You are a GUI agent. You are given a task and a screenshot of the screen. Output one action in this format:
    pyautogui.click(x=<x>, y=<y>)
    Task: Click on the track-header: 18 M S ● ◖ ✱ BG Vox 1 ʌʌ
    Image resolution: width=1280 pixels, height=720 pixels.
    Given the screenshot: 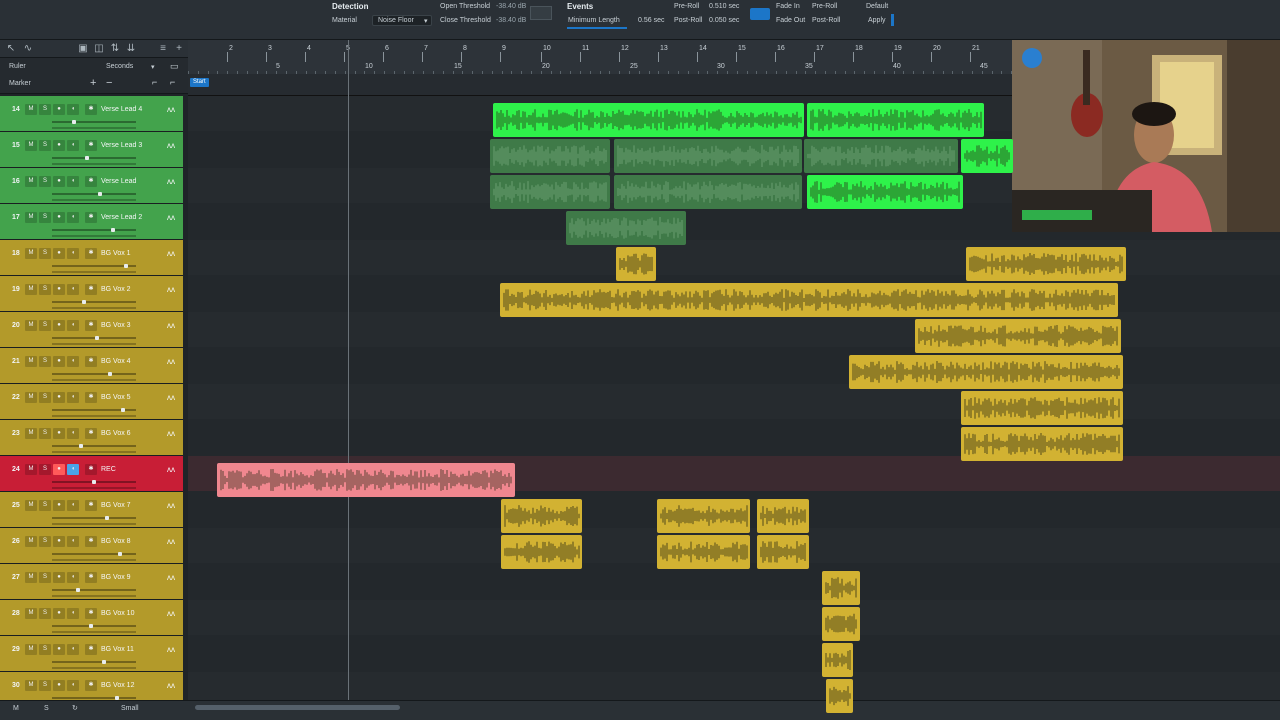 What is the action you would take?
    pyautogui.click(x=91, y=258)
    